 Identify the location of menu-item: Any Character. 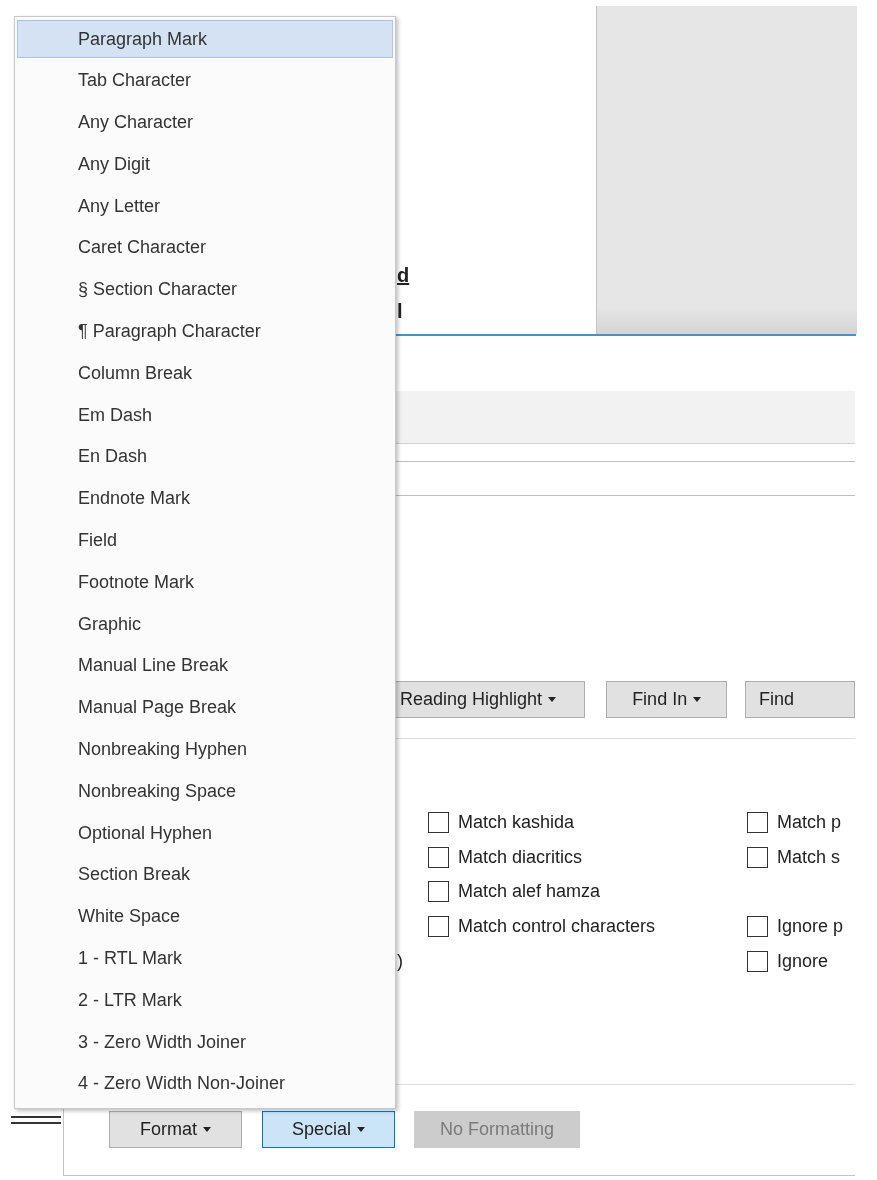
(205, 122).